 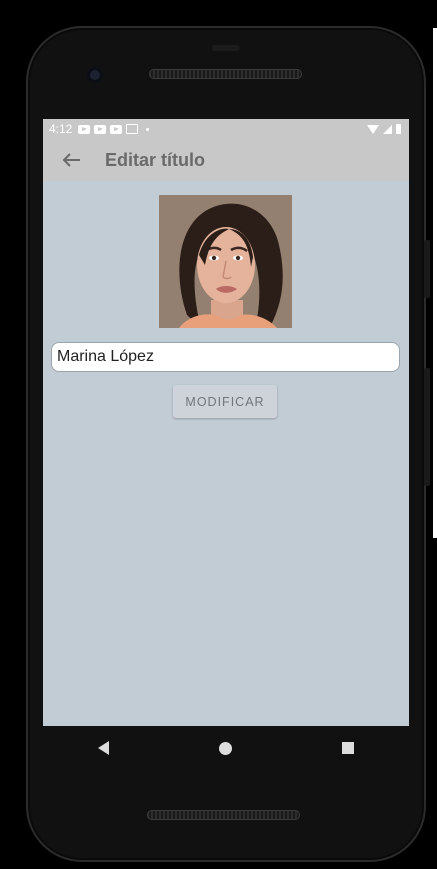 What do you see at coordinates (348, 748) in the screenshot?
I see `nav-recent-icon` at bounding box center [348, 748].